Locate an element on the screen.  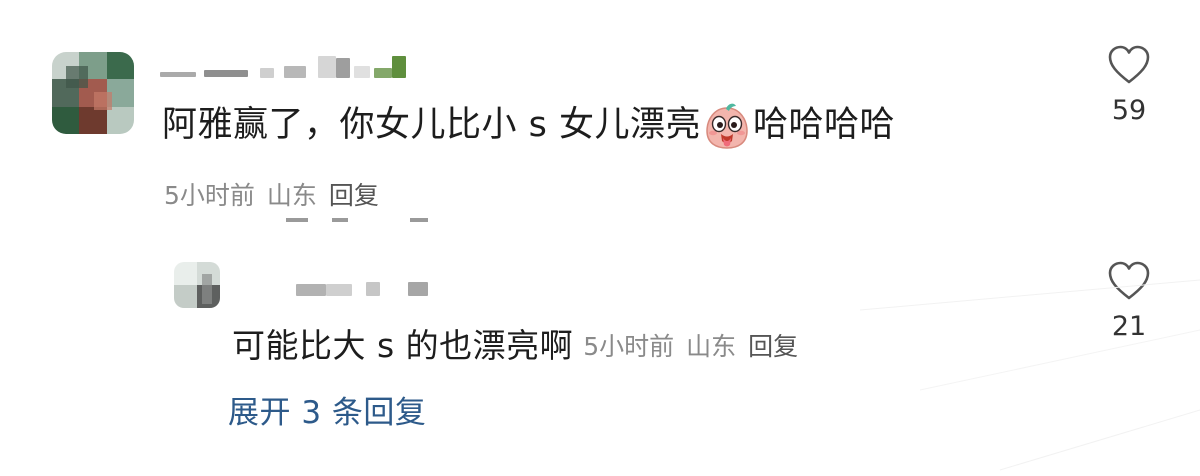
reply-location: 山东 is located at coordinates (711, 346).